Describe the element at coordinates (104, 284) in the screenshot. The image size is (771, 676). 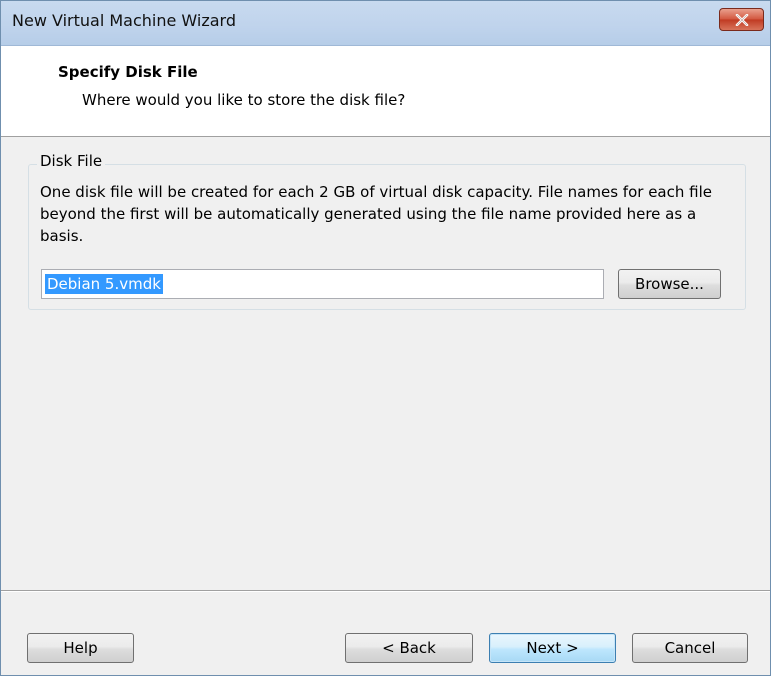
I see `disk-filename-value: Debian 5.vmdk` at that location.